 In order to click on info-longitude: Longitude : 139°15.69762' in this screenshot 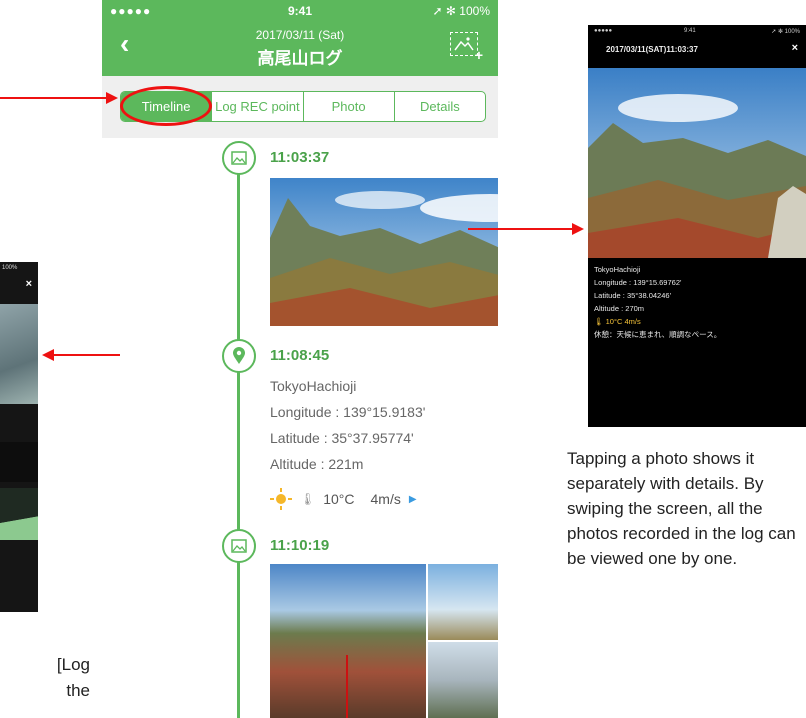, I will do `click(638, 282)`.